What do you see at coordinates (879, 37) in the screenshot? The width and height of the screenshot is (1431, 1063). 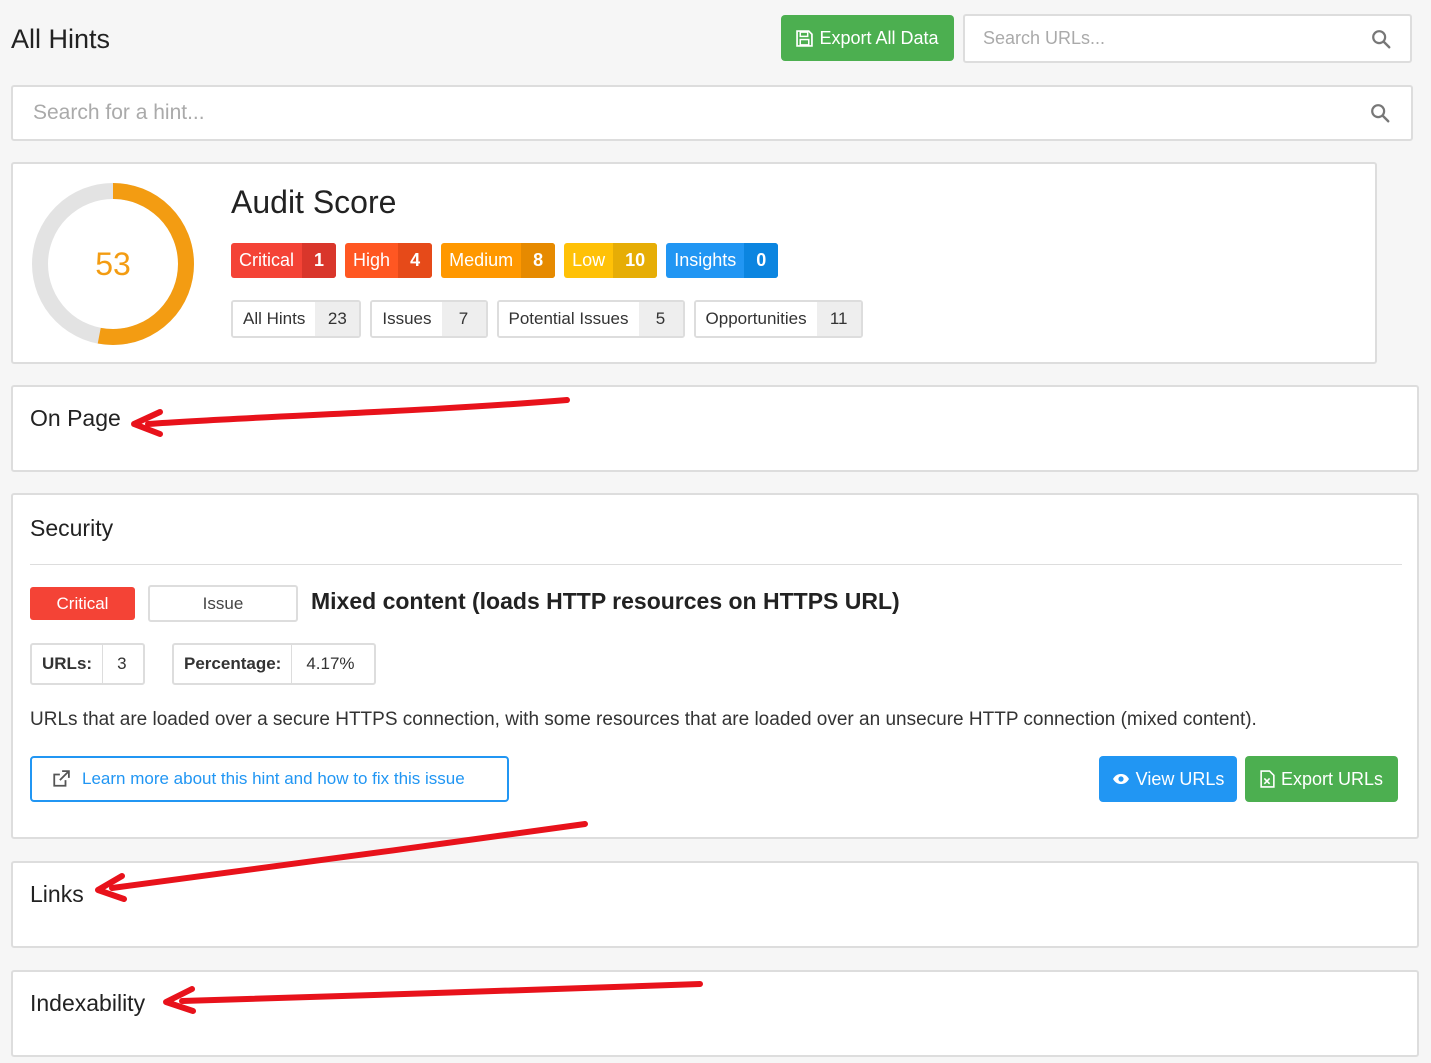 I see `export-all-data-label: Export All Data` at bounding box center [879, 37].